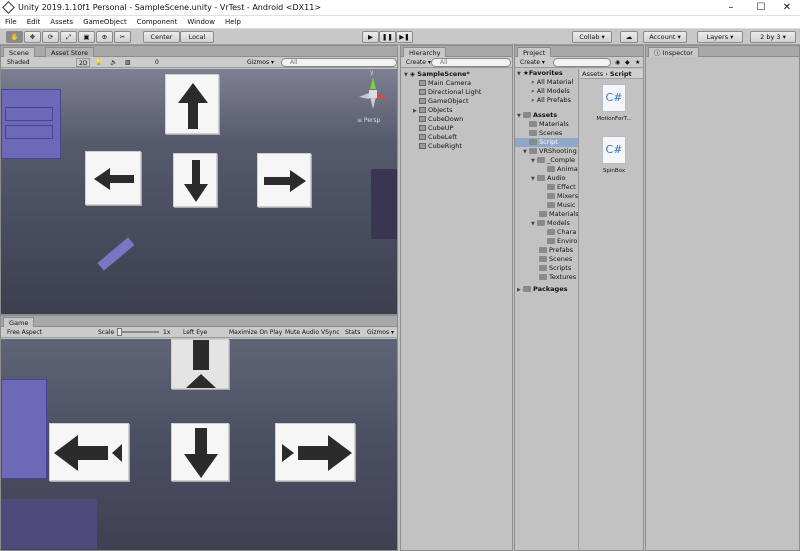 This screenshot has width=800, height=551. I want to click on favorite-item: ⌕ All Models, so click(550, 91).